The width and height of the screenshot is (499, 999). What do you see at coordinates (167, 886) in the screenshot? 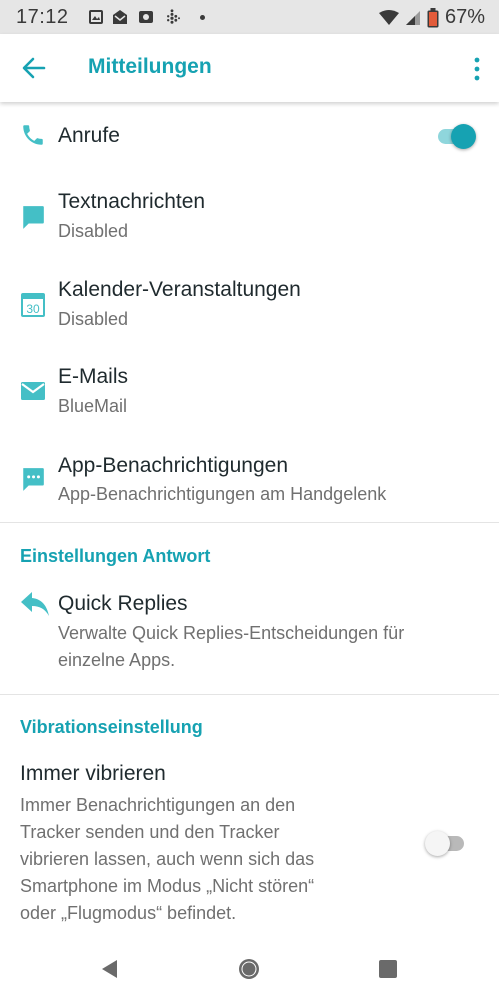
I see `always-vibrate-description-line: Smartphone im Modus „Nicht stören“` at bounding box center [167, 886].